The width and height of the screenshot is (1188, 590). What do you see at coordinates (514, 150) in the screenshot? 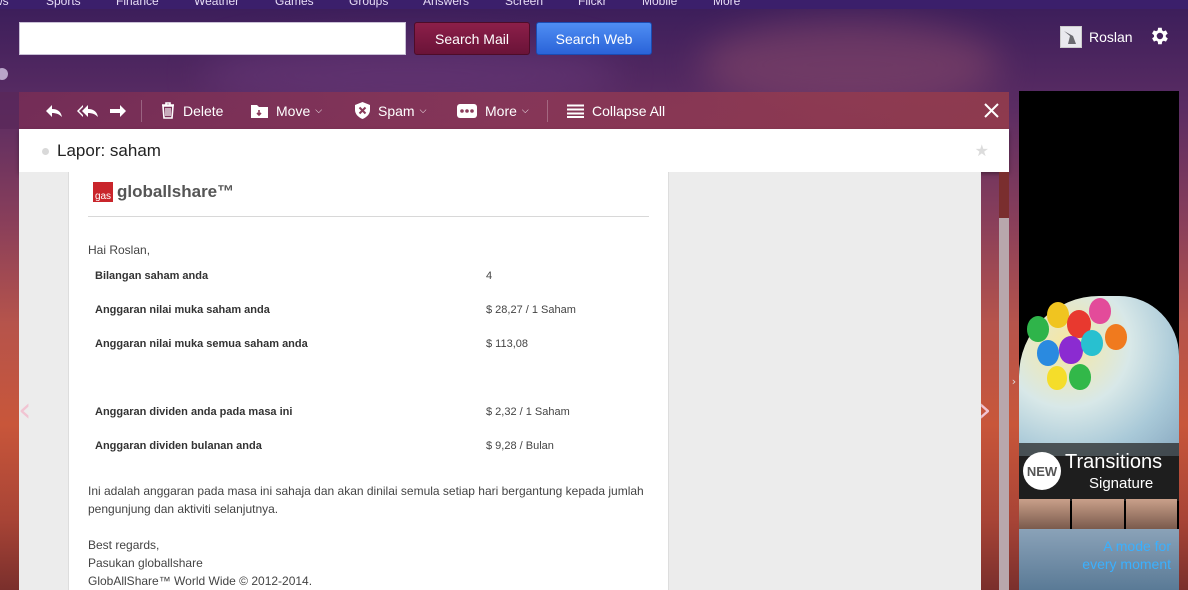
I see `subject-bar: Lapor: saham ★` at bounding box center [514, 150].